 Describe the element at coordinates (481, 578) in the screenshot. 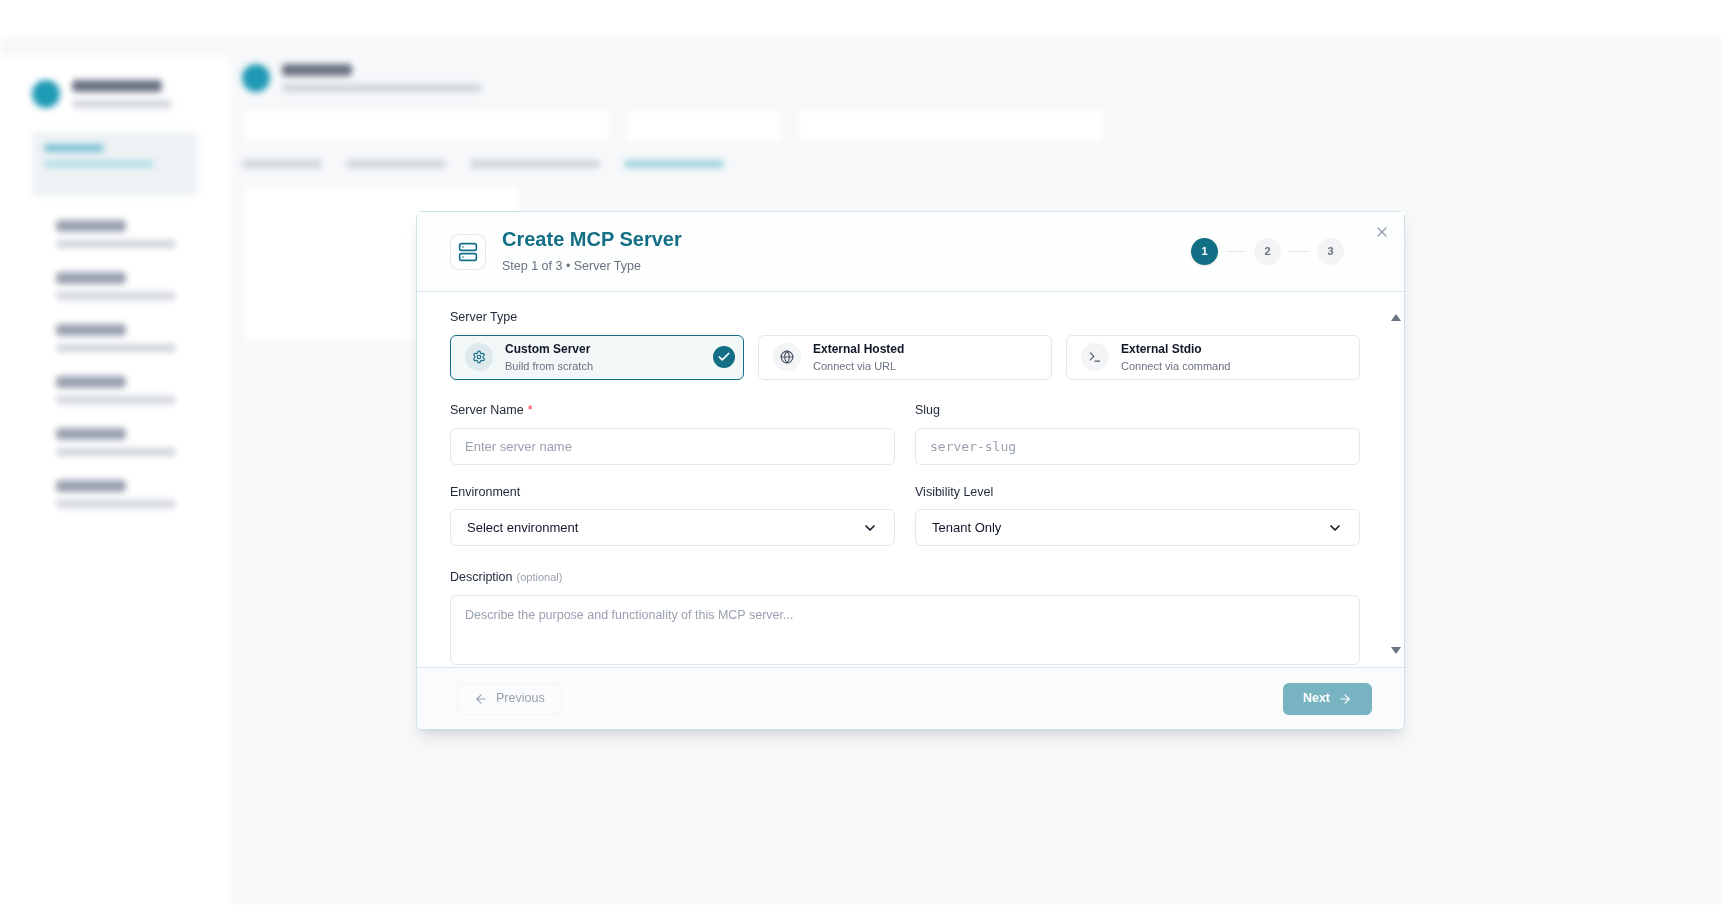

I see `field-label: Description` at that location.